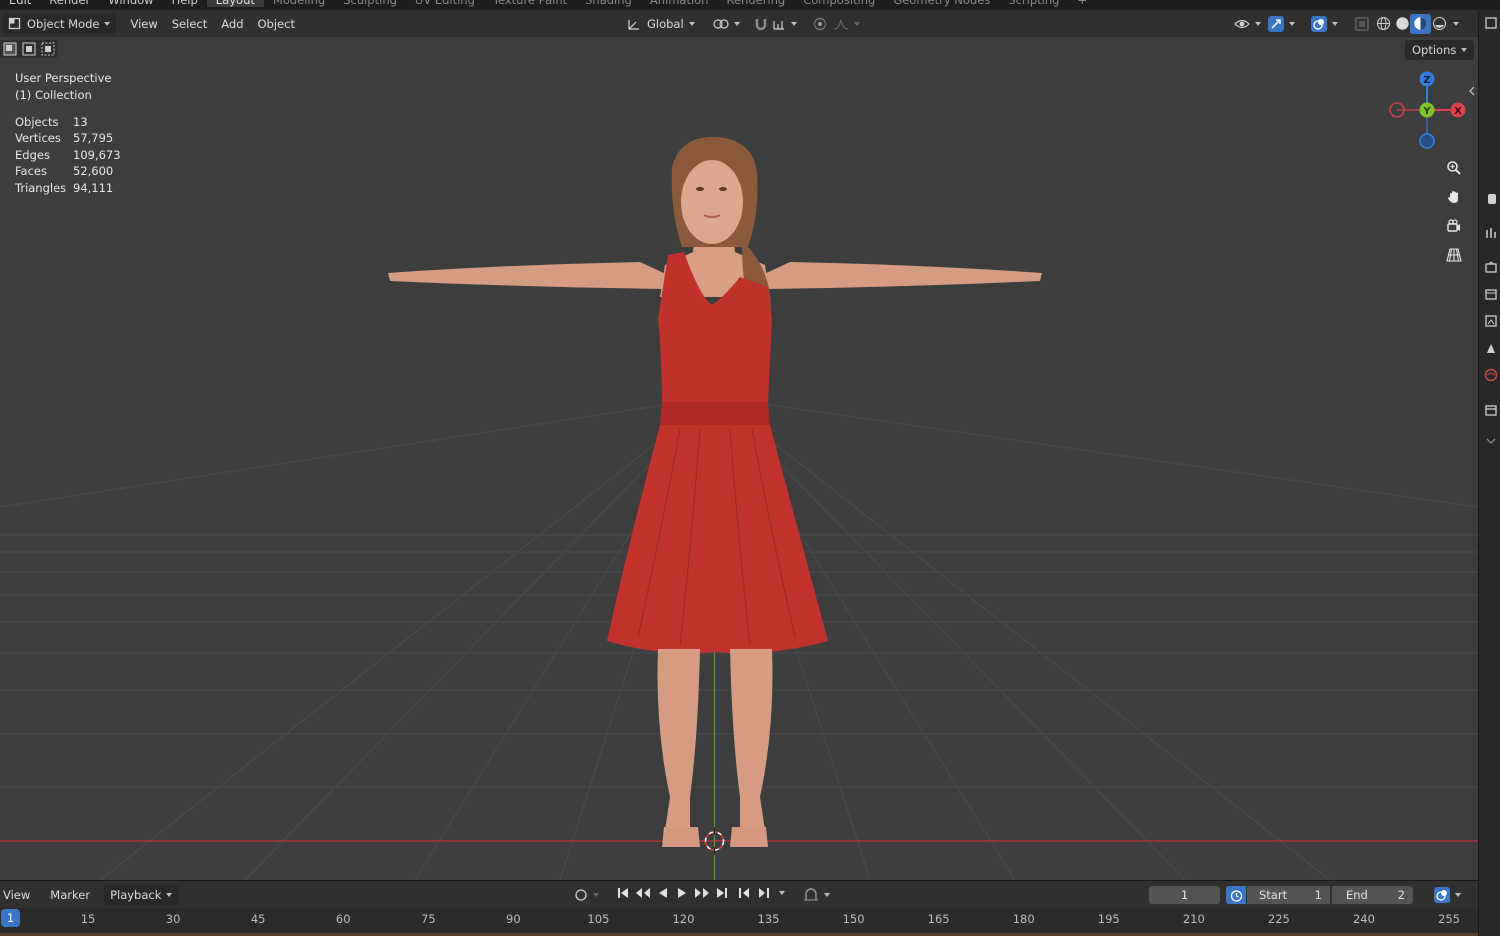  Describe the element at coordinates (59, 23) in the screenshot. I see `mode-selector: Object Mode` at that location.